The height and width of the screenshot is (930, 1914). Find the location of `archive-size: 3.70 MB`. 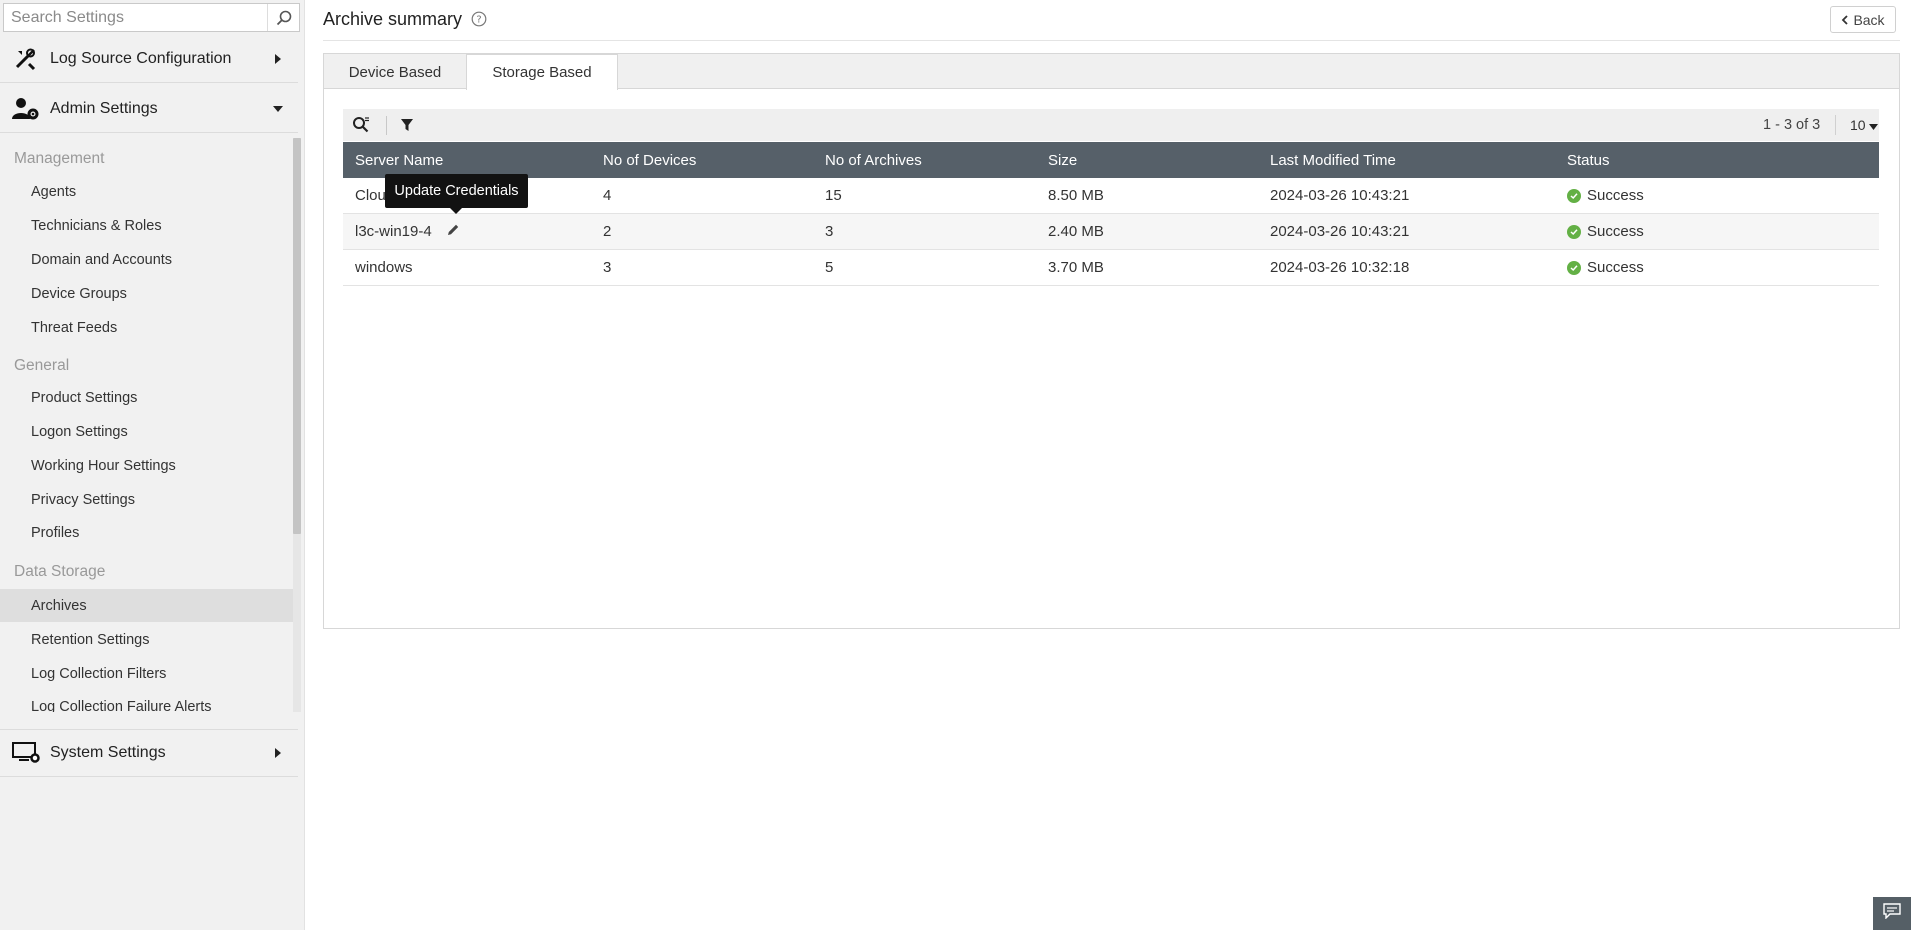

archive-size: 3.70 MB is located at coordinates (1076, 267).